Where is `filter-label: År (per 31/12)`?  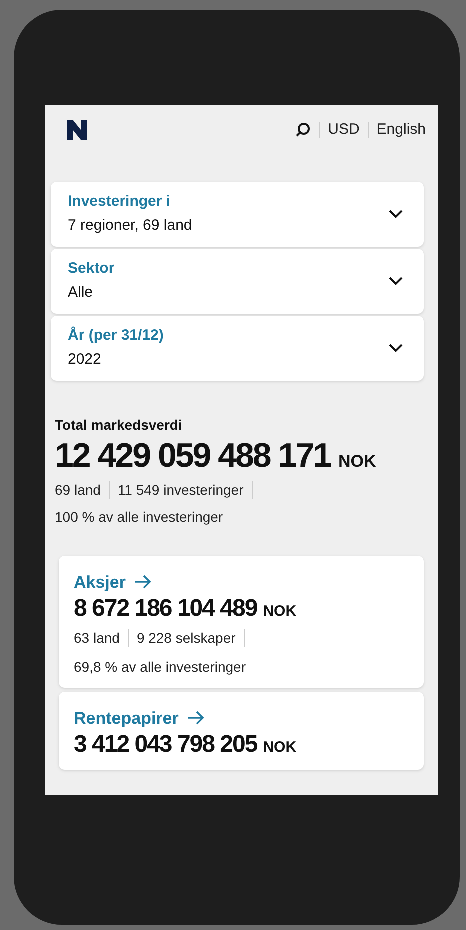
filter-label: År (per 31/12) is located at coordinates (116, 336).